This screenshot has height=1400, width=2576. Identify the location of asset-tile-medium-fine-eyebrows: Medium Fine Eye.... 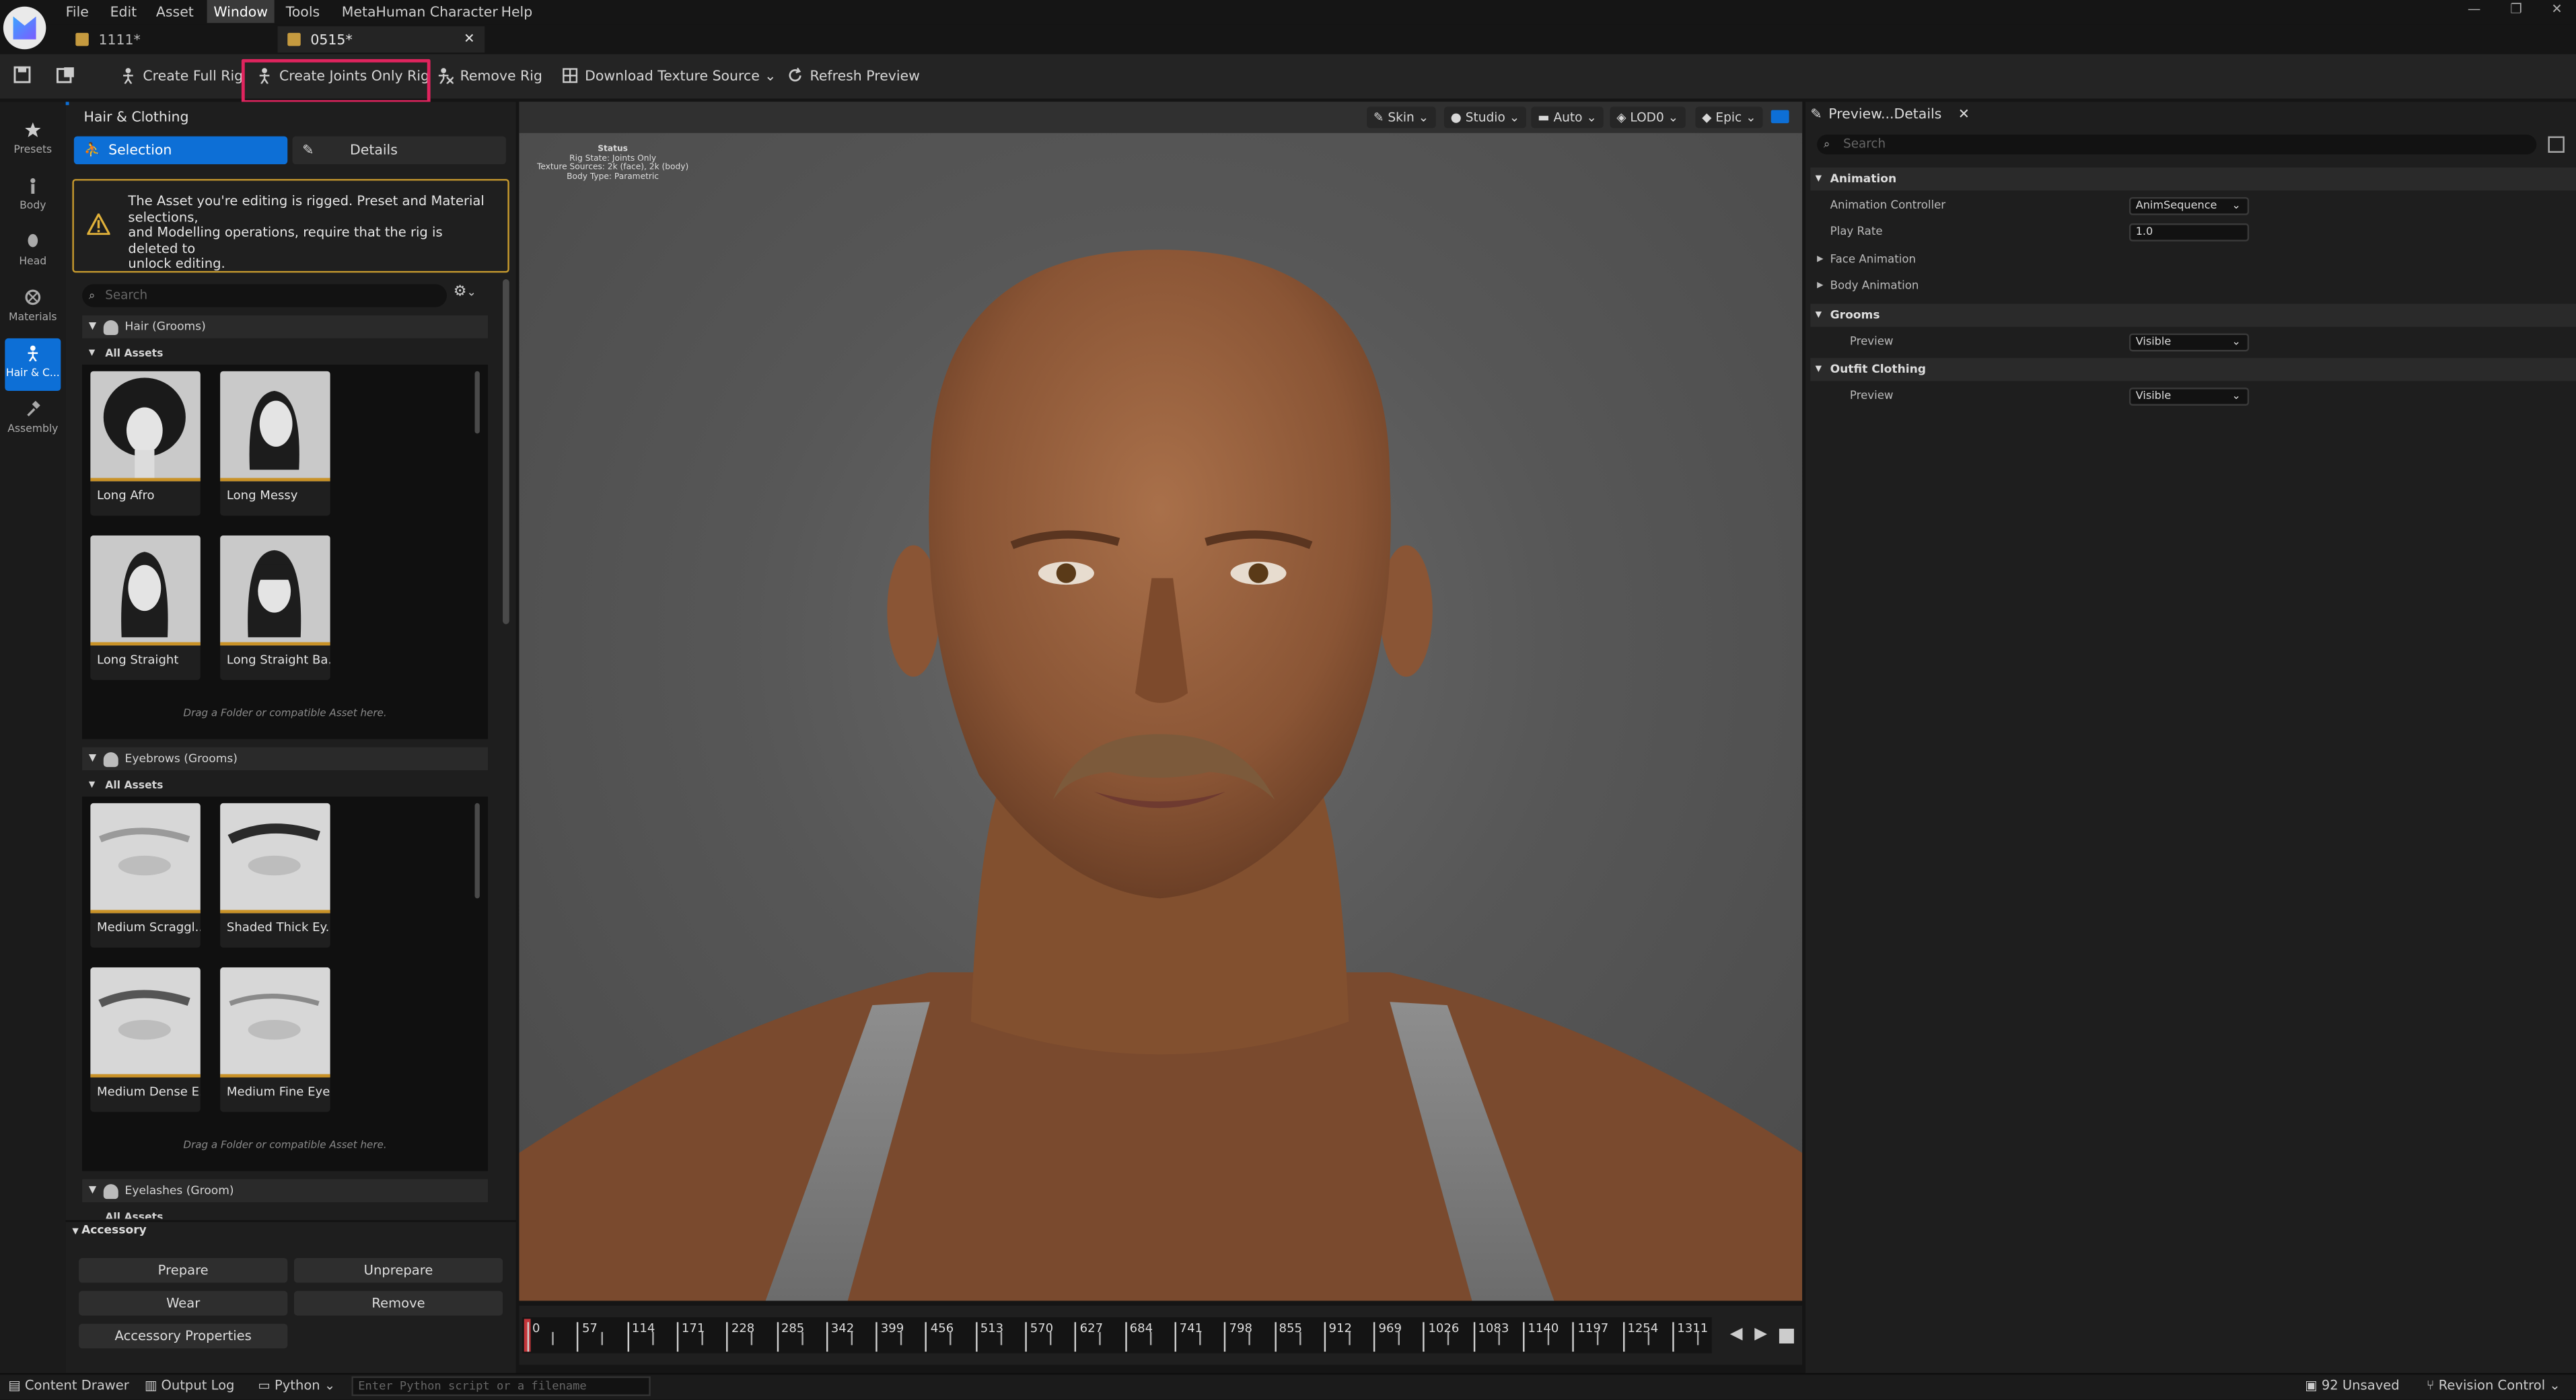
(275, 1039).